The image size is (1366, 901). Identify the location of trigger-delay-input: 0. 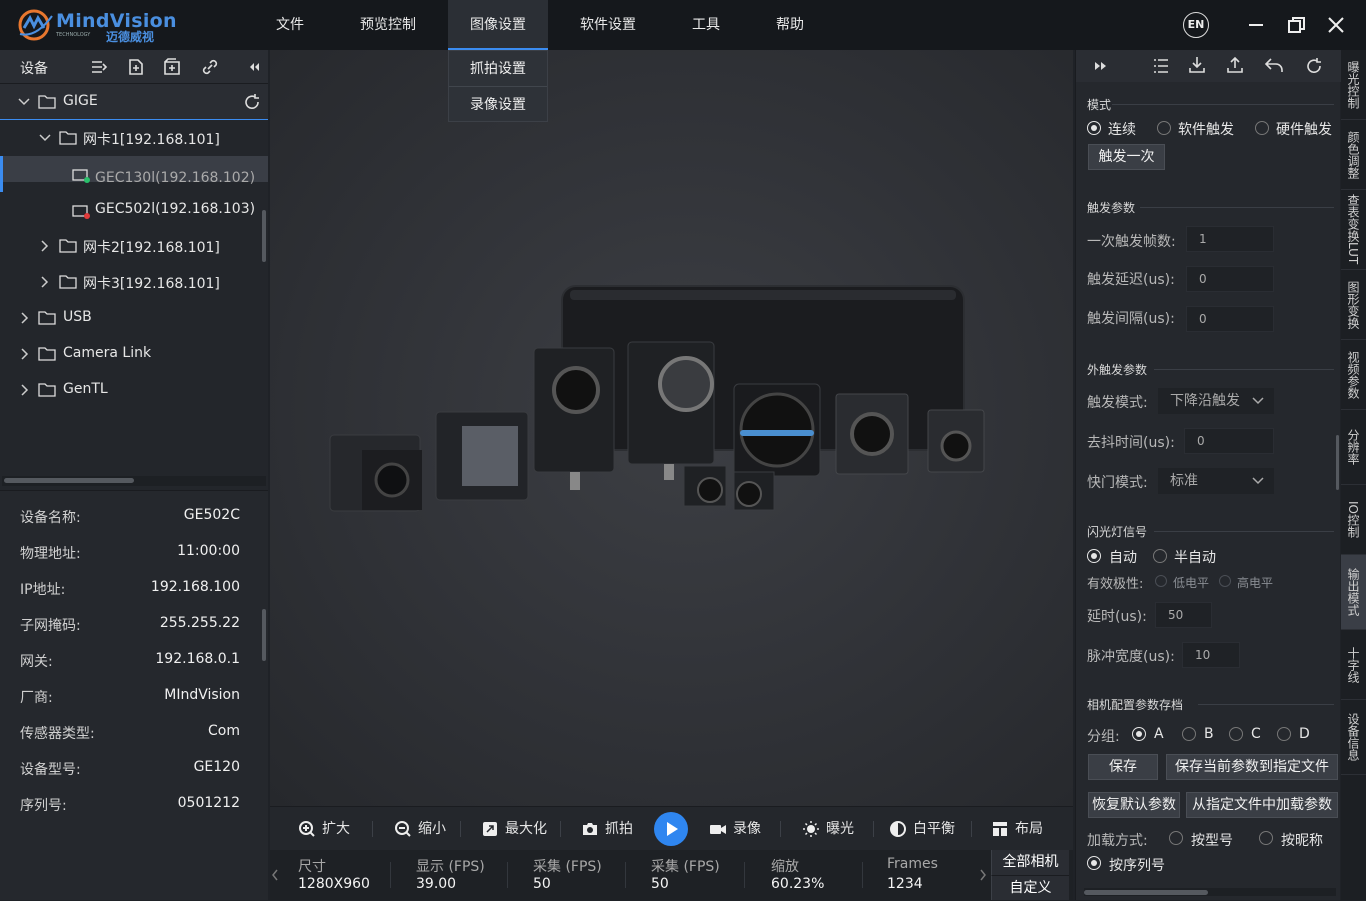
(1230, 279).